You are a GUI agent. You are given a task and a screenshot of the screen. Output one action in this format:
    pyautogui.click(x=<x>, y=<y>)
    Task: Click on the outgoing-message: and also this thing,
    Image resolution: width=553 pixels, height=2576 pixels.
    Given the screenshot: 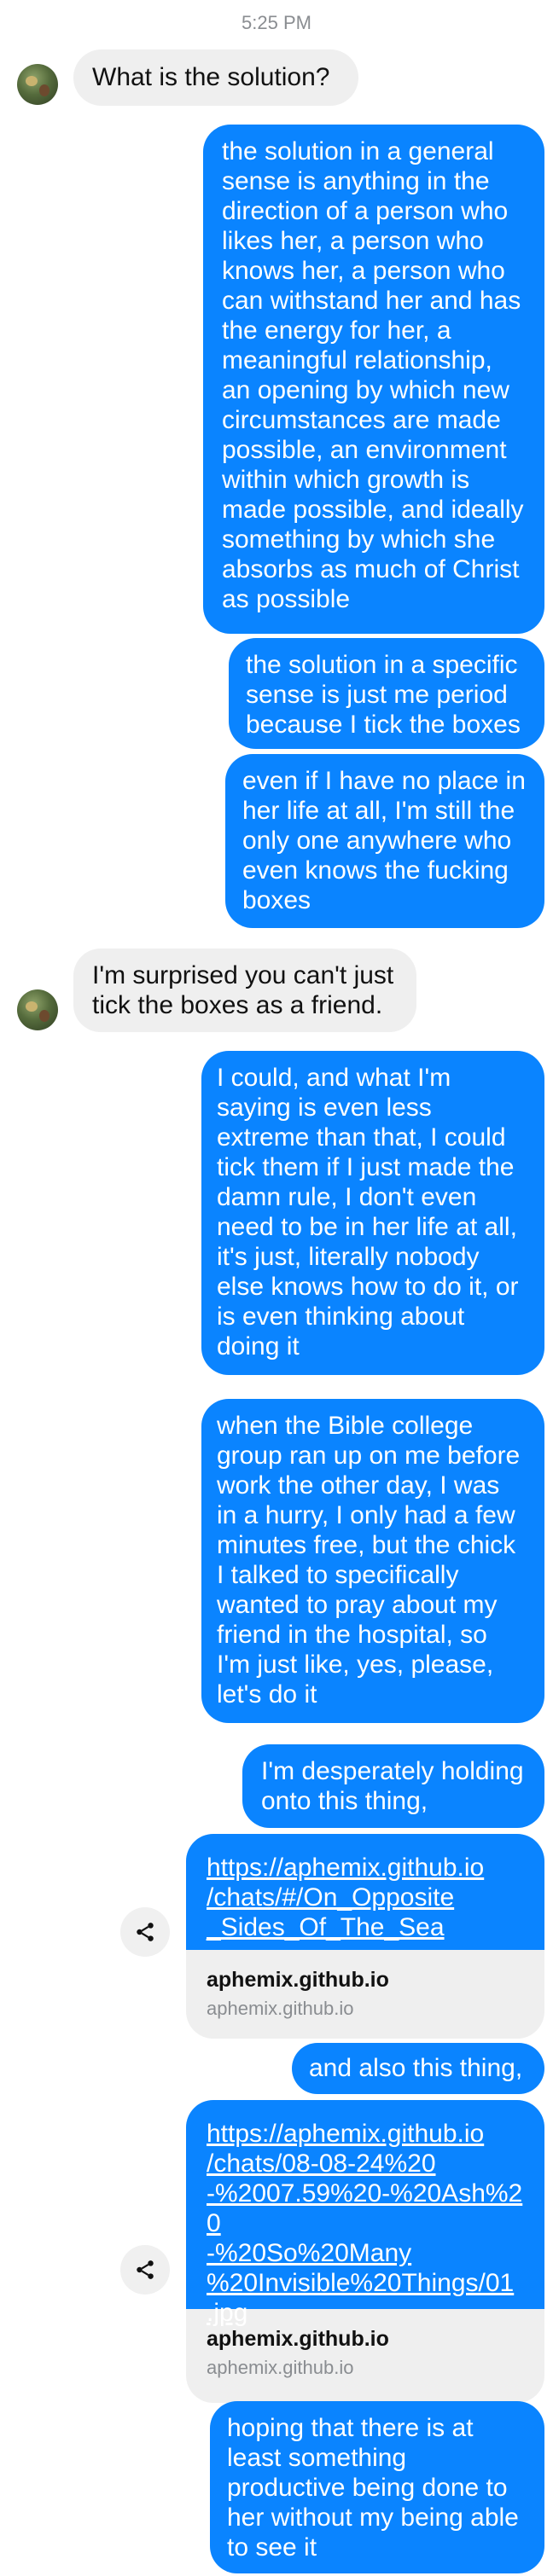 What is the action you would take?
    pyautogui.click(x=418, y=2068)
    